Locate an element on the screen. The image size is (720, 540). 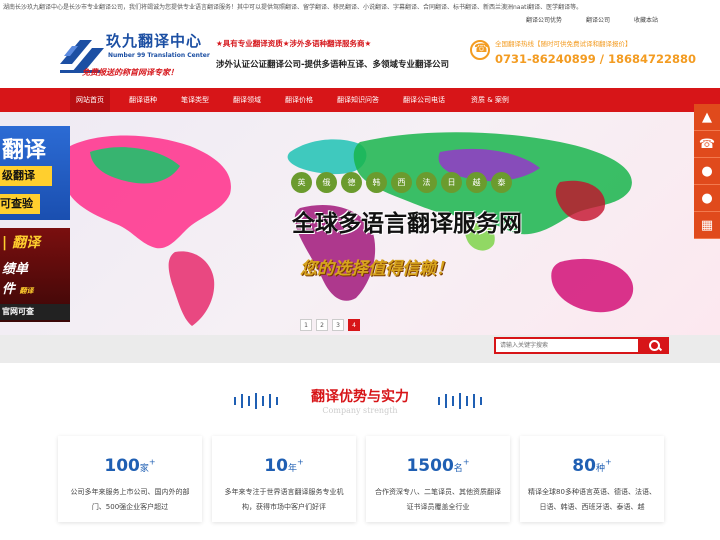
banner-page-4: 4 is located at coordinates (354, 325).